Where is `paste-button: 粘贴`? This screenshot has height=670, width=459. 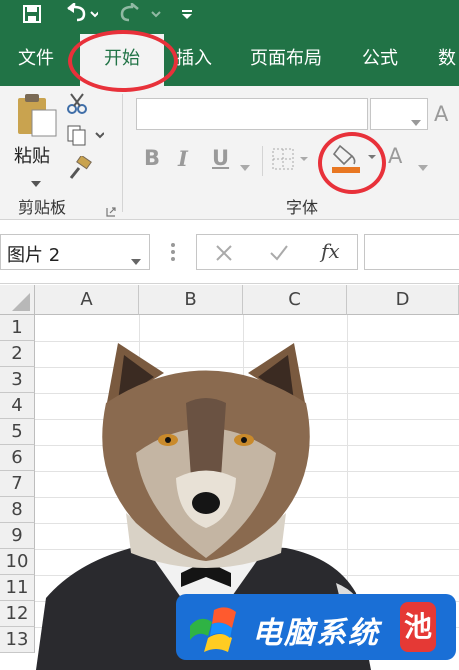
paste-button: 粘贴 is located at coordinates (37, 139).